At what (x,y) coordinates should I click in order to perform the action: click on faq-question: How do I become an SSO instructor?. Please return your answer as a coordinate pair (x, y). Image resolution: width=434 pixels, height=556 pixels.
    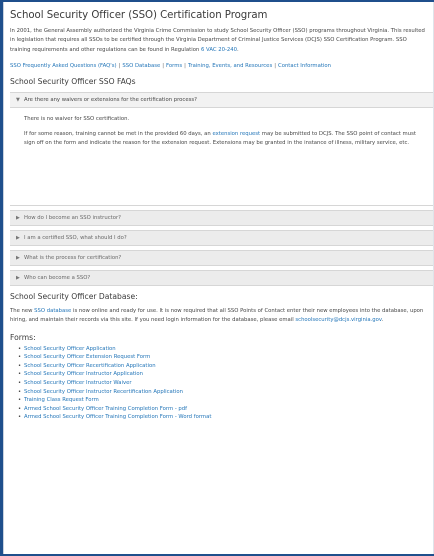
    Looking at the image, I should click on (72, 217).